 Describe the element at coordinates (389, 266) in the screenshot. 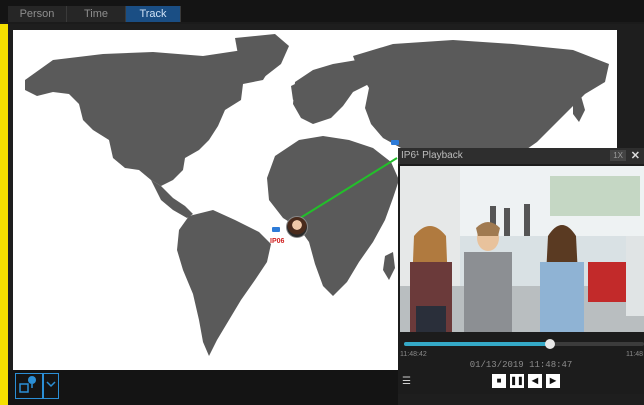

I see `madagascar` at that location.